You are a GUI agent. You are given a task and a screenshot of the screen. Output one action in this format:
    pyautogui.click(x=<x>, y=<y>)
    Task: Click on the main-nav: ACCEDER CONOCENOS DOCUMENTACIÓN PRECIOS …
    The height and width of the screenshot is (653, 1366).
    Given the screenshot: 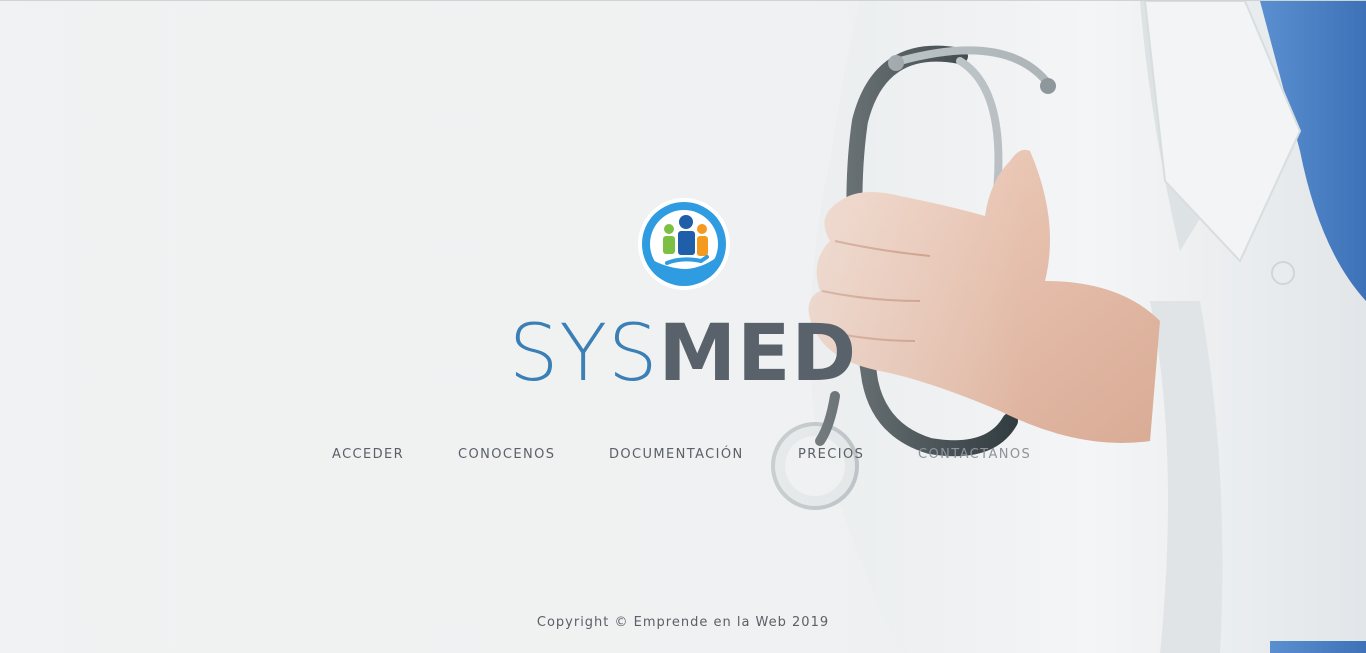 What is the action you would take?
    pyautogui.click(x=683, y=455)
    